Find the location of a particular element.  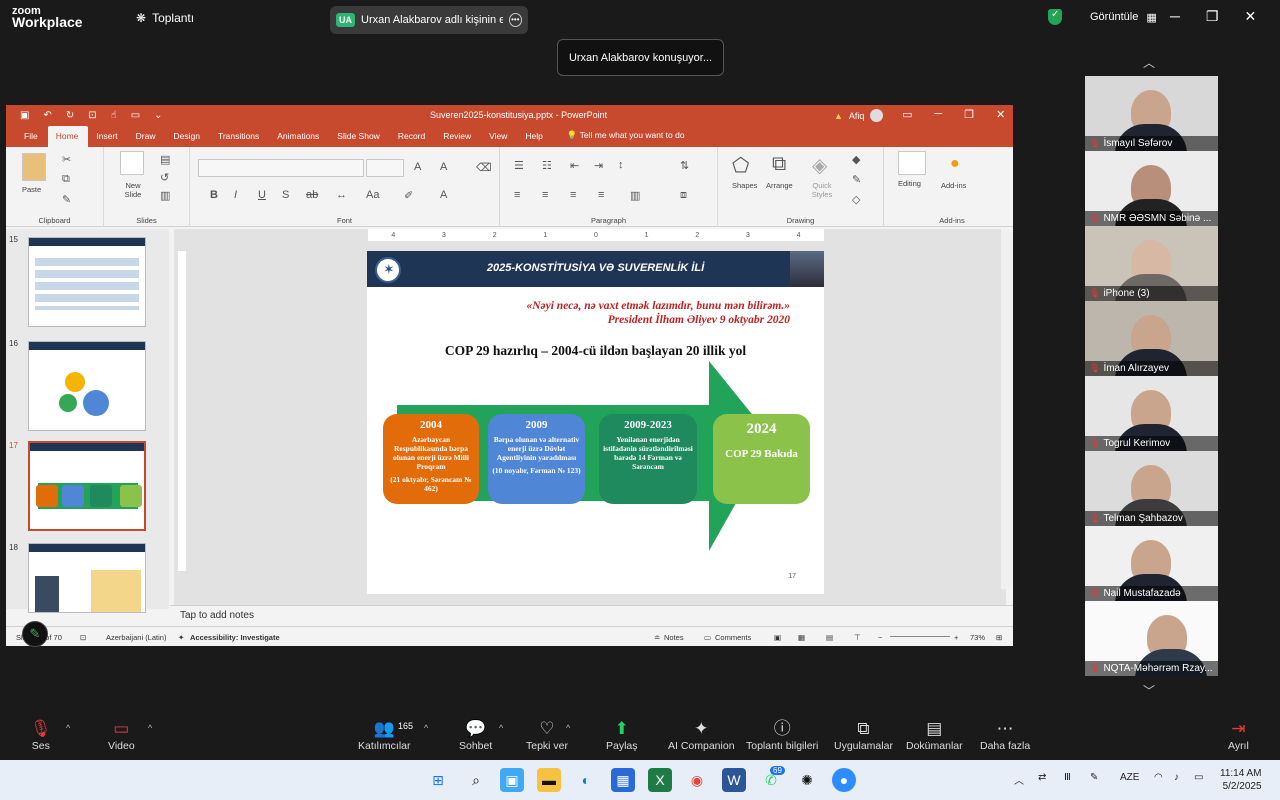

ppt-close-icon: ✕ is located at coordinates (1000, 114).